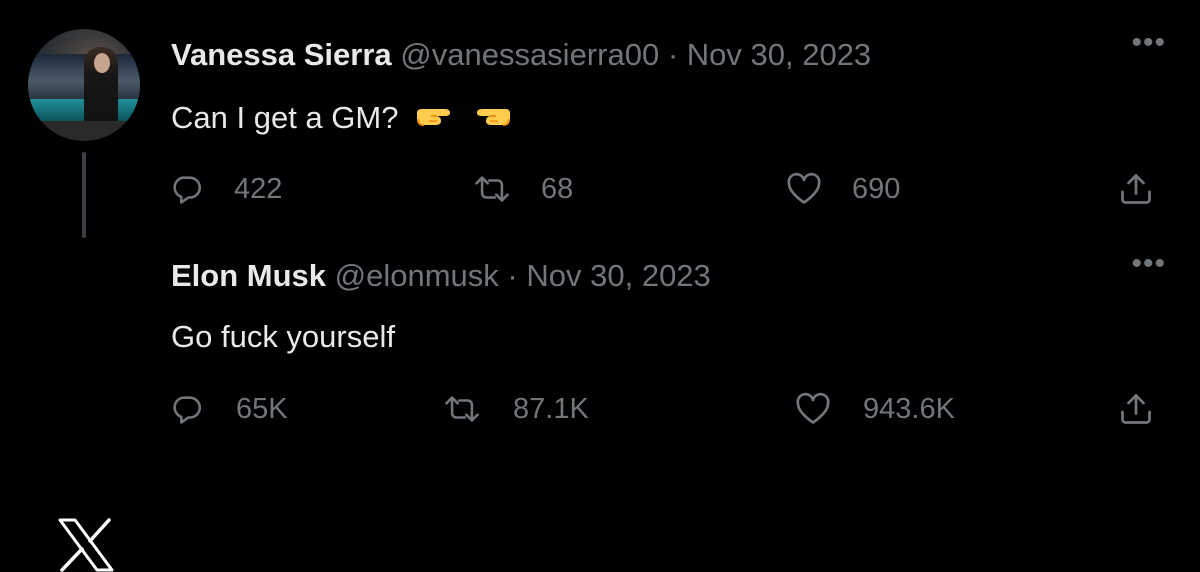  I want to click on tweet-text-content: Can I get a GM?, so click(285, 117).